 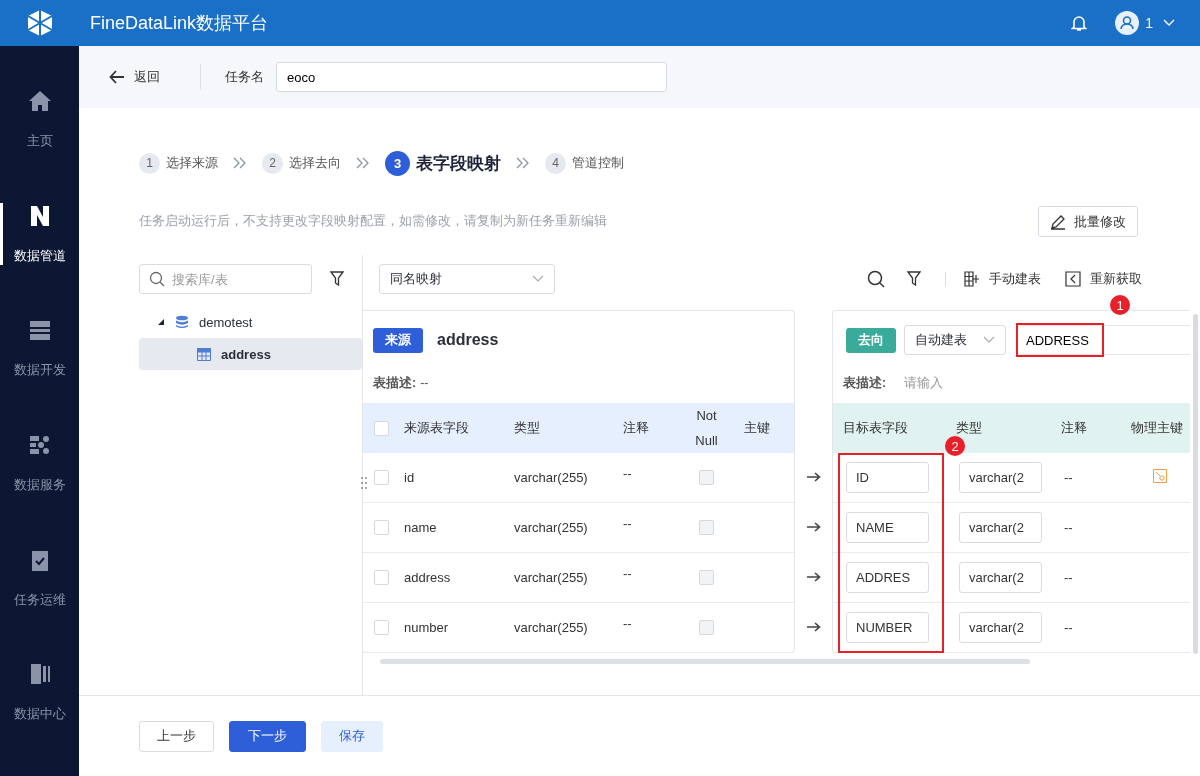 I want to click on table-cell-text: address, so click(x=427, y=577).